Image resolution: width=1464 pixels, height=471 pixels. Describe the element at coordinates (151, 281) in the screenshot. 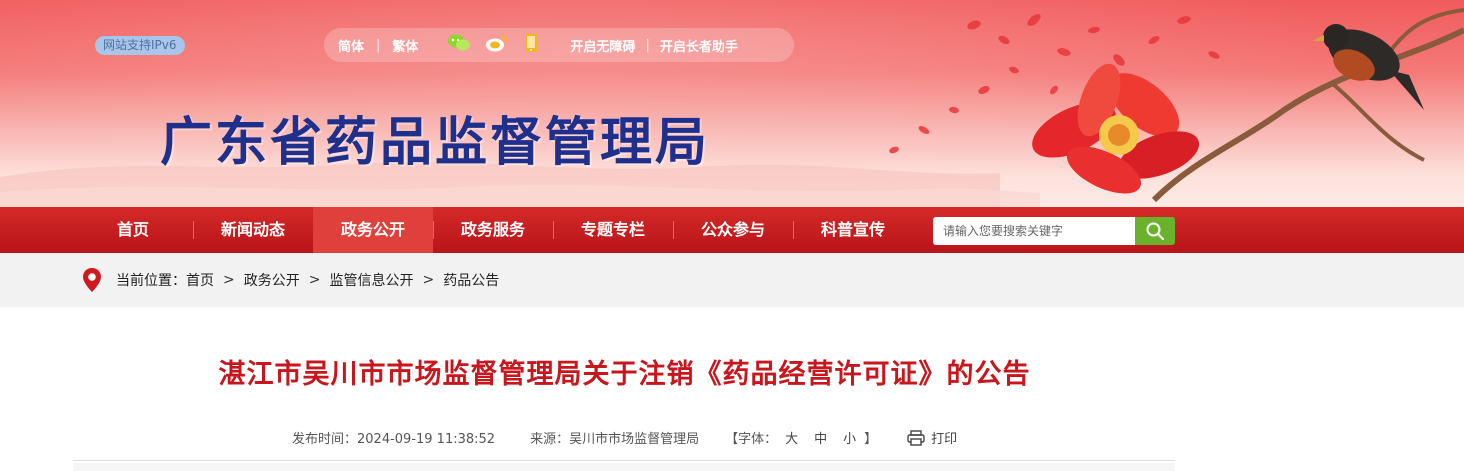

I see `breadcrumb-prefix: 当前位置：` at that location.